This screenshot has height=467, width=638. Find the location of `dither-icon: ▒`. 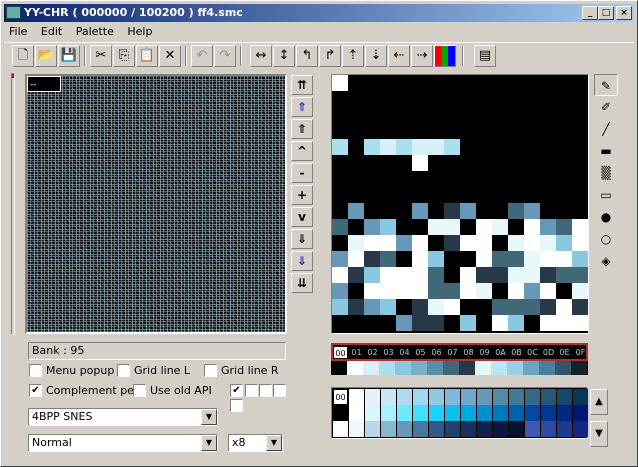

dither-icon: ▒ is located at coordinates (606, 173).